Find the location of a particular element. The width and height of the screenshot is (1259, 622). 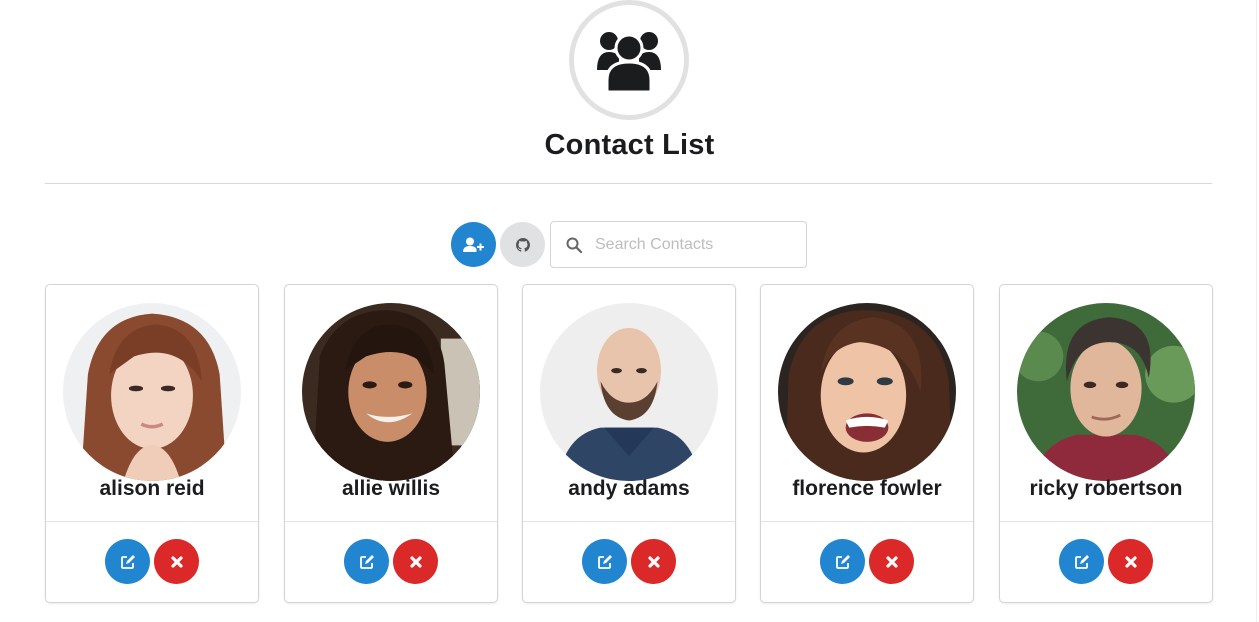

contact-name: florence fowler is located at coordinates (867, 488).